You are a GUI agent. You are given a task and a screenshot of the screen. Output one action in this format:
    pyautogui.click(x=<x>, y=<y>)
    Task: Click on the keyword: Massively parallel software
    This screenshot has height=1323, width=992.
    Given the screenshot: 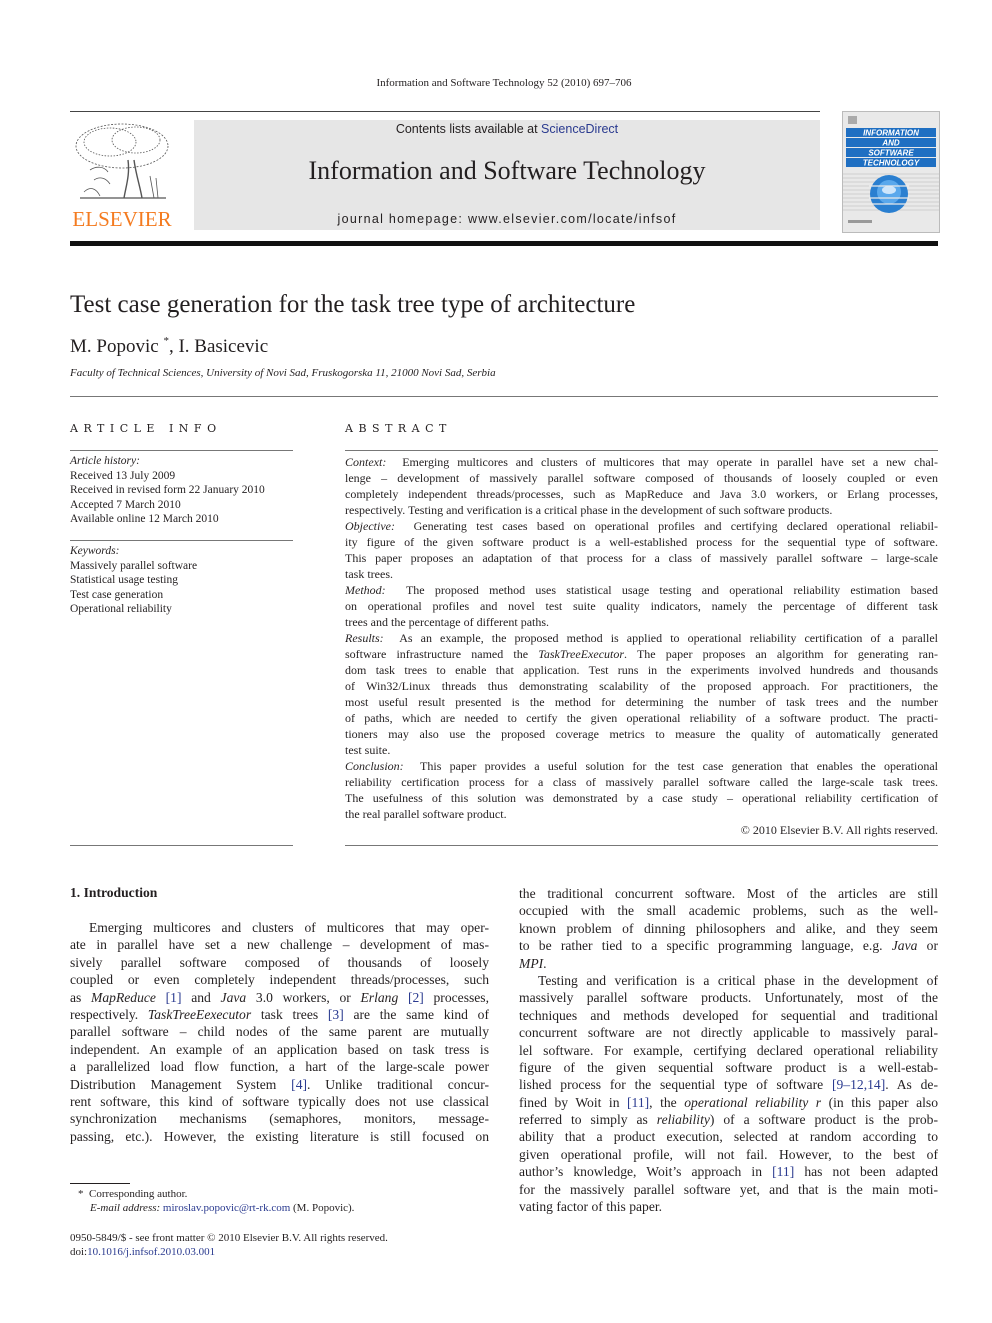 What is the action you would take?
    pyautogui.click(x=134, y=565)
    